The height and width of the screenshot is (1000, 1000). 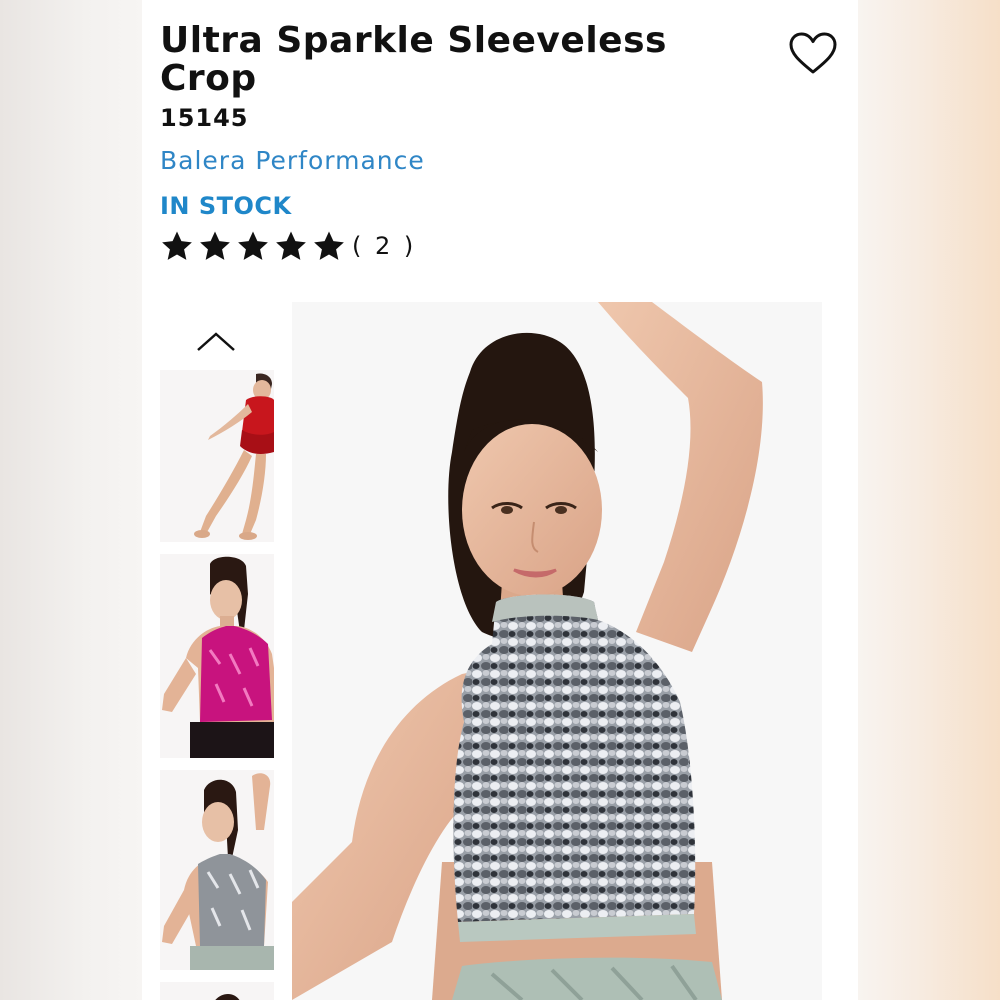 I want to click on background-left, so click(x=71, y=500).